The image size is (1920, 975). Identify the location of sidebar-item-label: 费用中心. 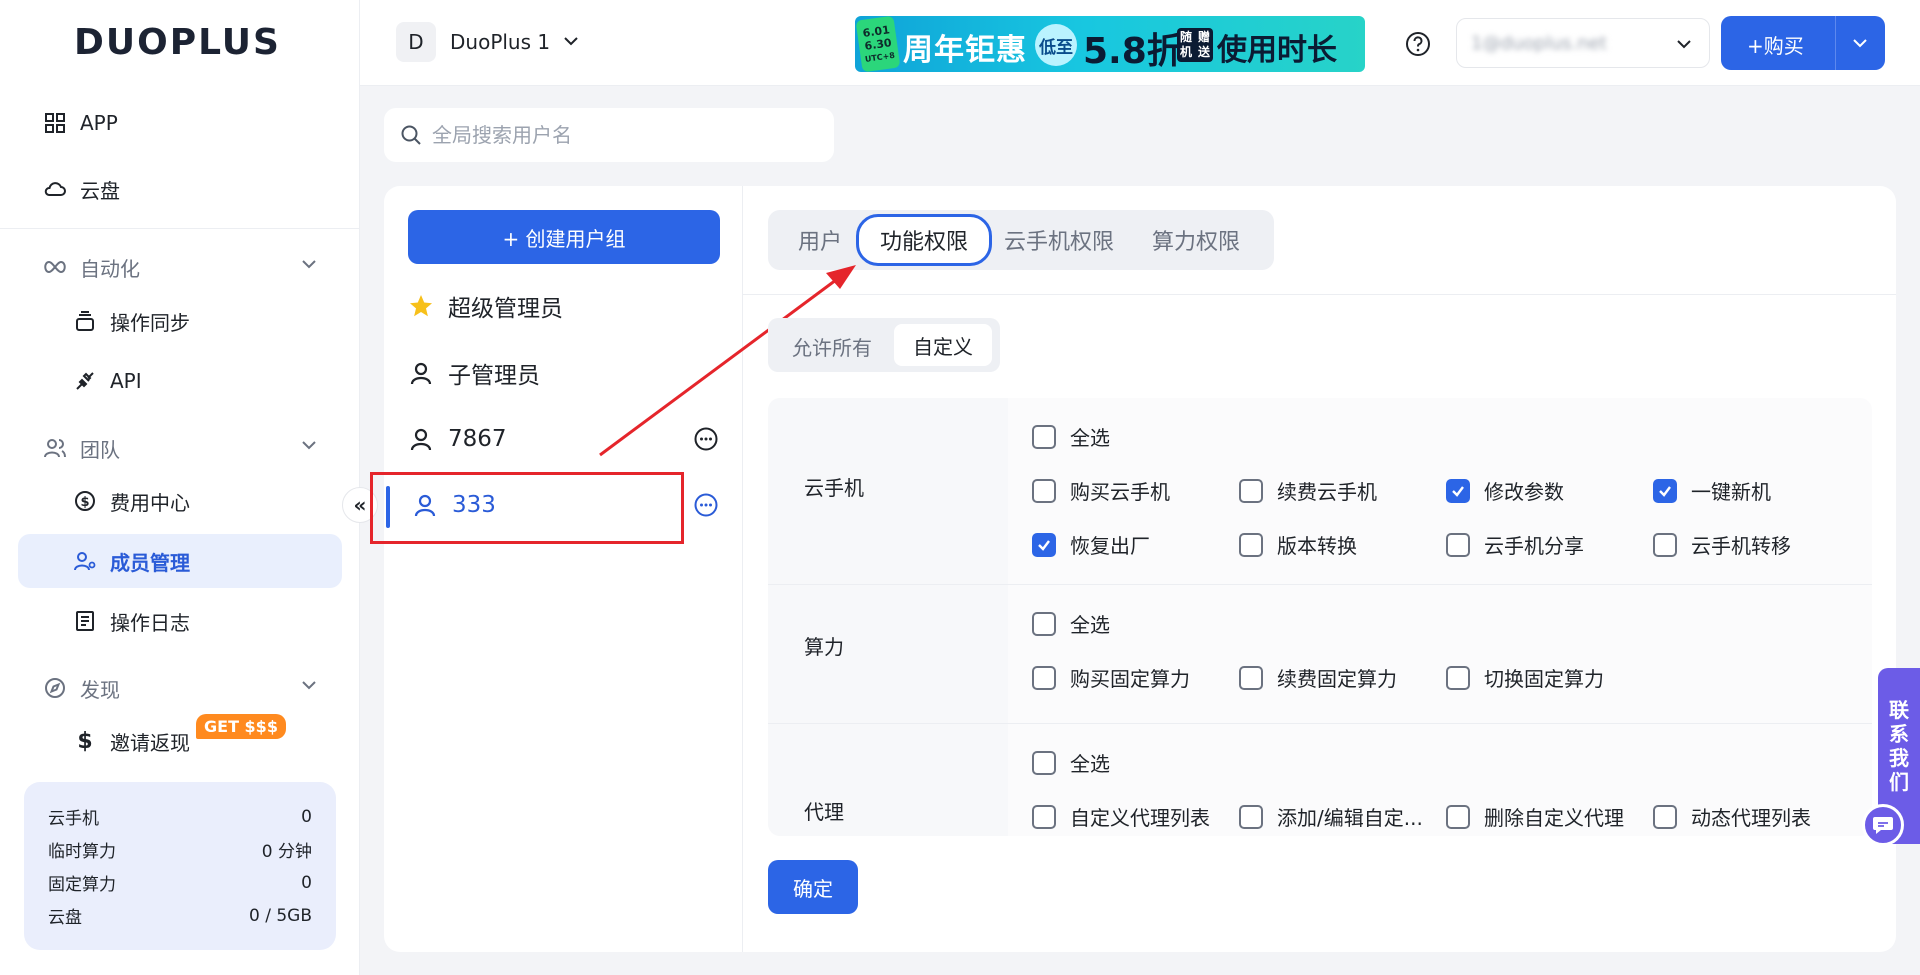
(150, 502).